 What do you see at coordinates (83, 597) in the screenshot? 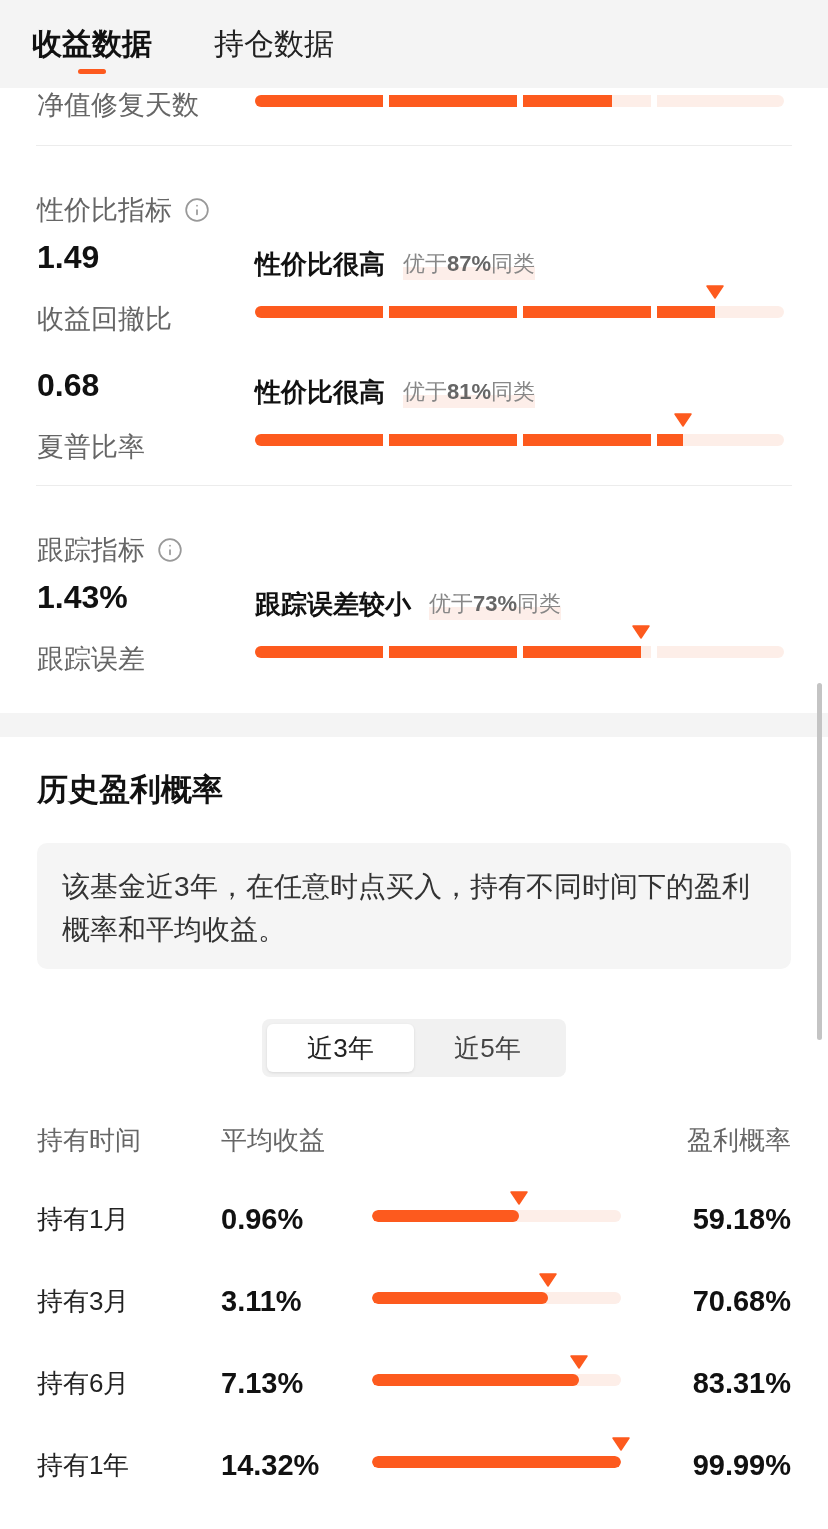
I see `metric-value: 1.43%` at bounding box center [83, 597].